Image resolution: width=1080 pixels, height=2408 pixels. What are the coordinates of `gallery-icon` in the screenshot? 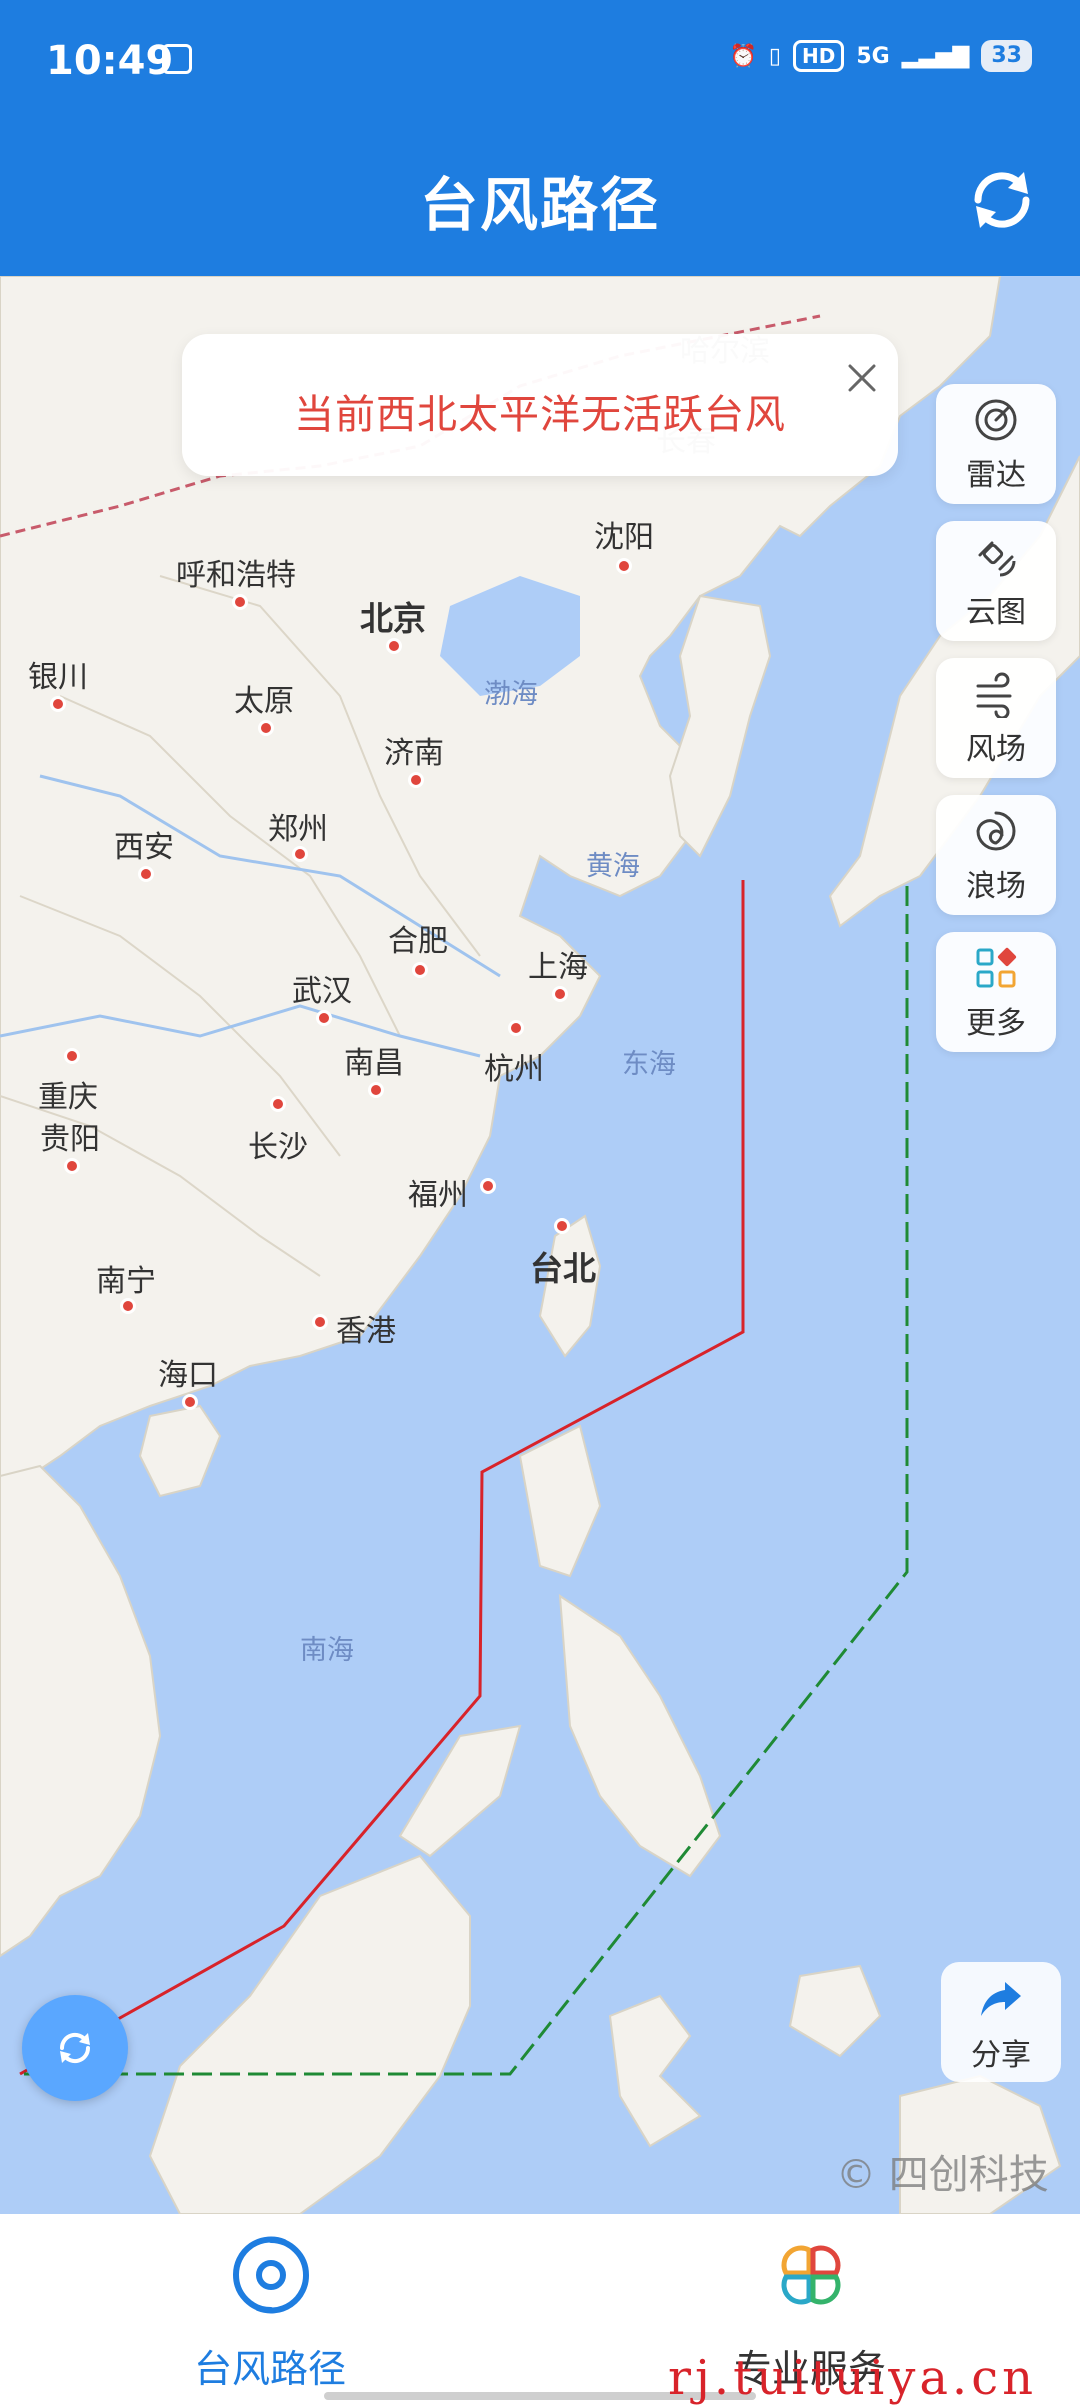 It's located at (177, 59).